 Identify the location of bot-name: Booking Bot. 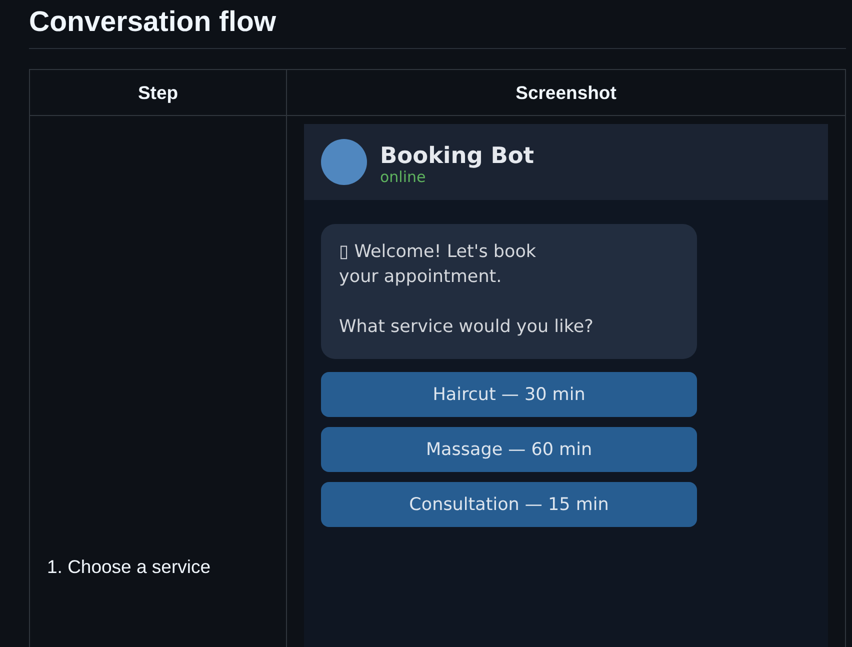
(457, 156).